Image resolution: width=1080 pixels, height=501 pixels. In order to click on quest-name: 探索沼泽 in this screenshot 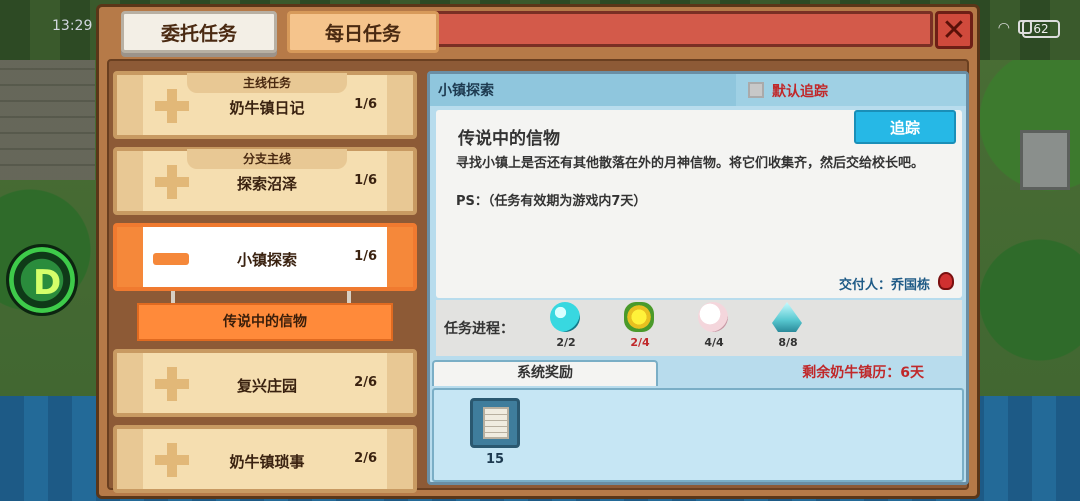, I will do `click(266, 184)`.